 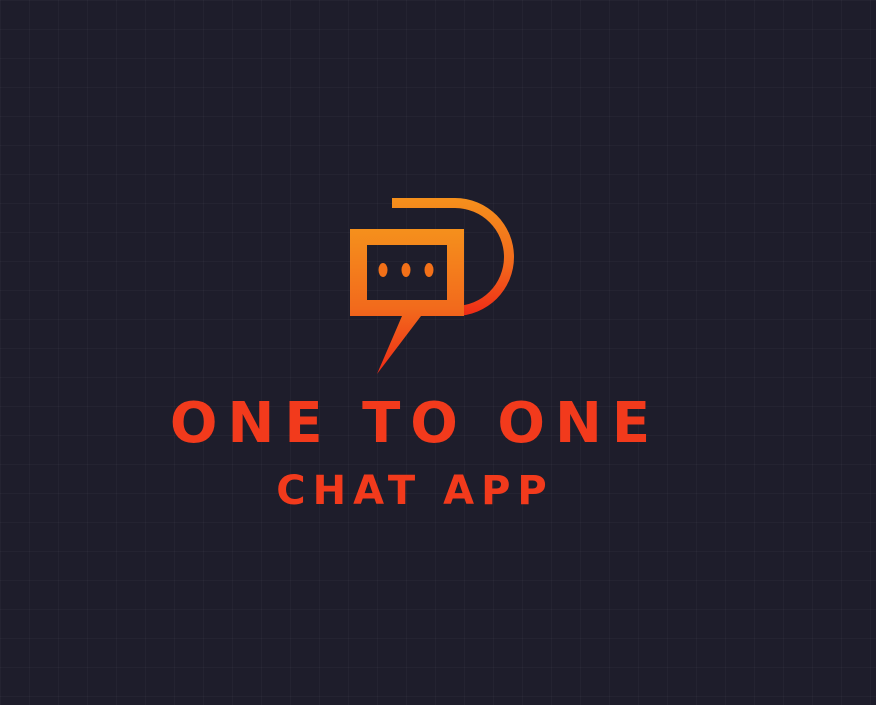 I want to click on chat-bubble-d-icon, so click(x=432, y=286).